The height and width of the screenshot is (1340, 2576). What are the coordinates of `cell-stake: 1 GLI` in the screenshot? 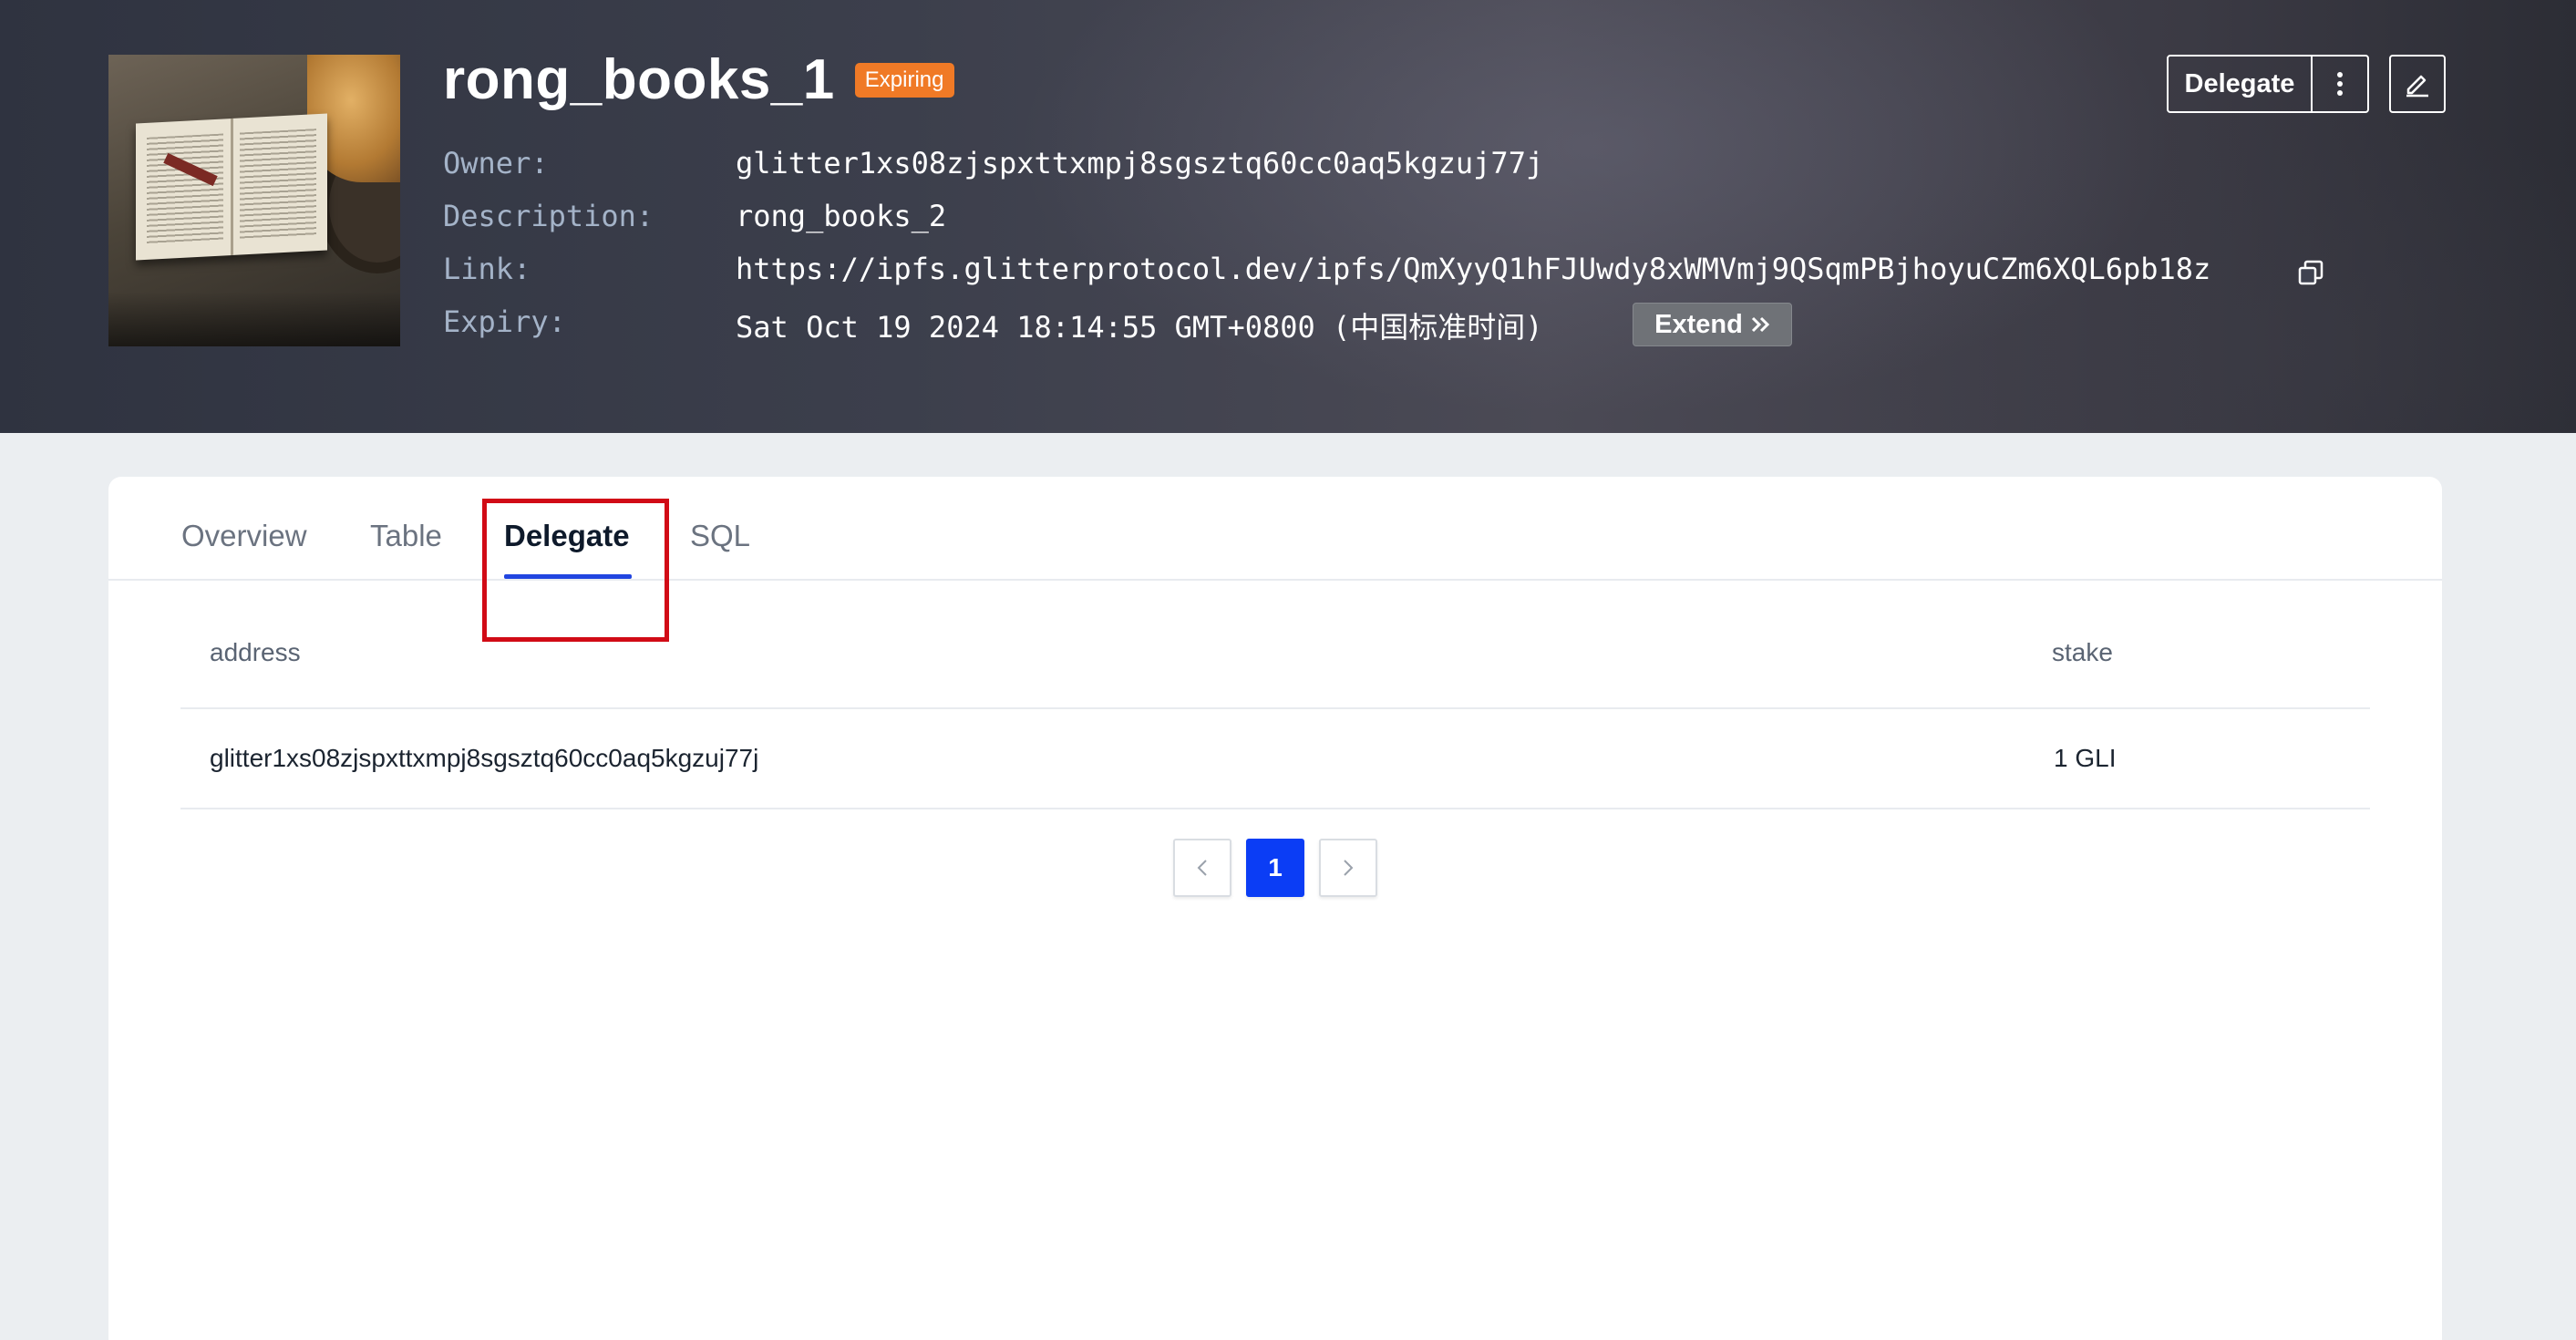 It's located at (2085, 758).